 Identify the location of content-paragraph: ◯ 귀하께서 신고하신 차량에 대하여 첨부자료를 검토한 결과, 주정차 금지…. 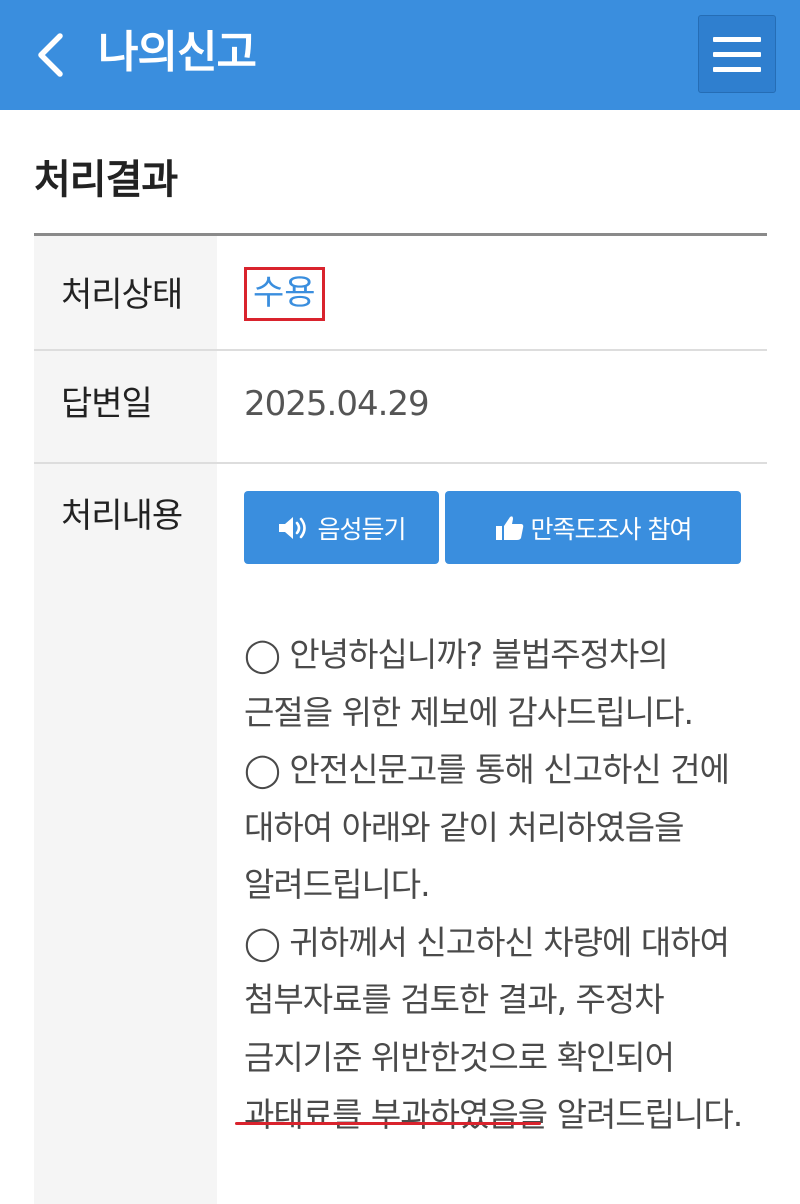
(493, 1028).